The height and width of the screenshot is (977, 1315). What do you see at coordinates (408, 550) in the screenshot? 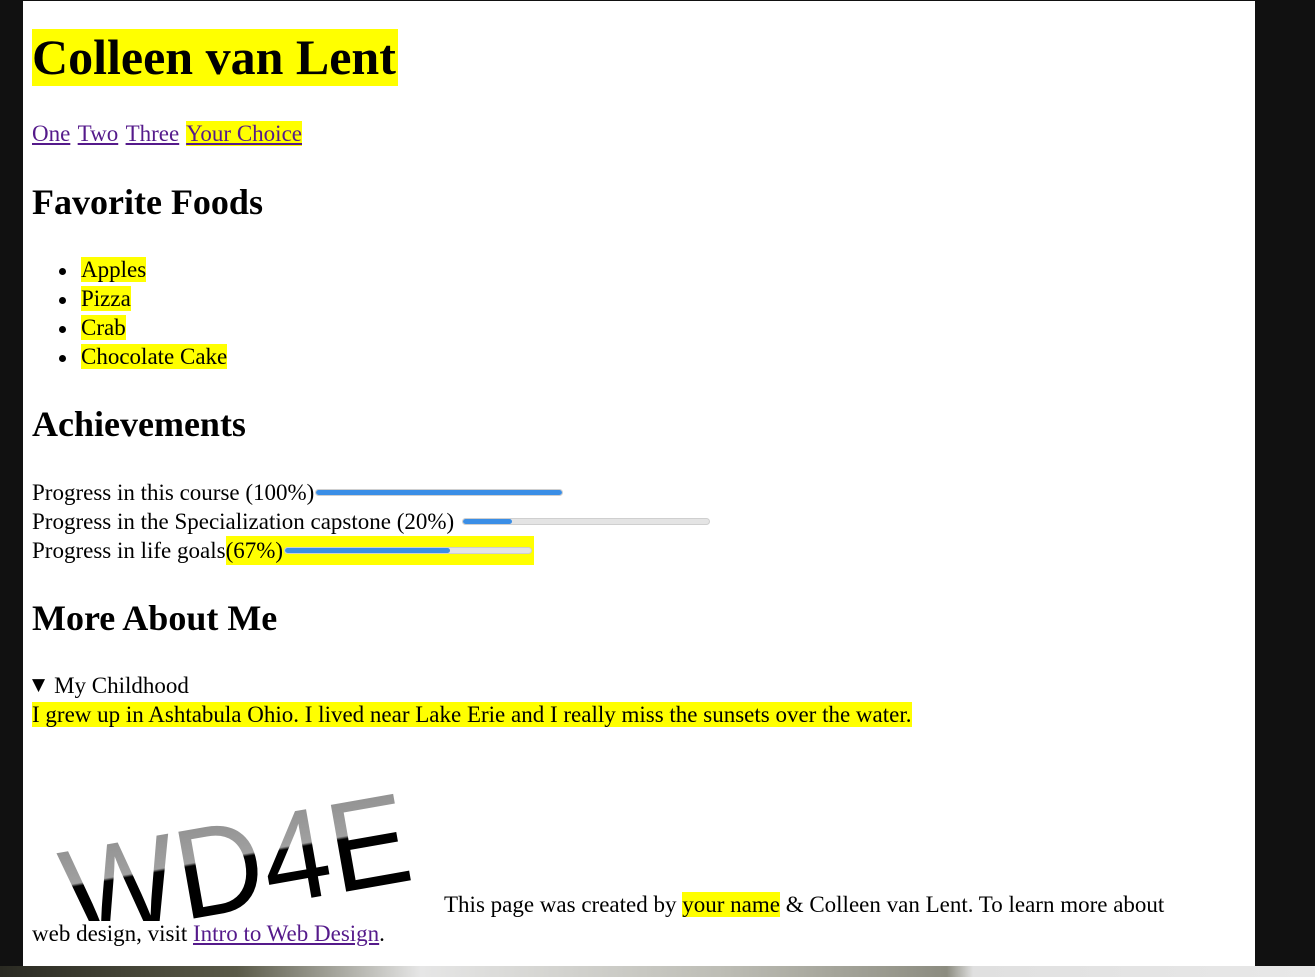
I see `progress-bar-life-goals` at bounding box center [408, 550].